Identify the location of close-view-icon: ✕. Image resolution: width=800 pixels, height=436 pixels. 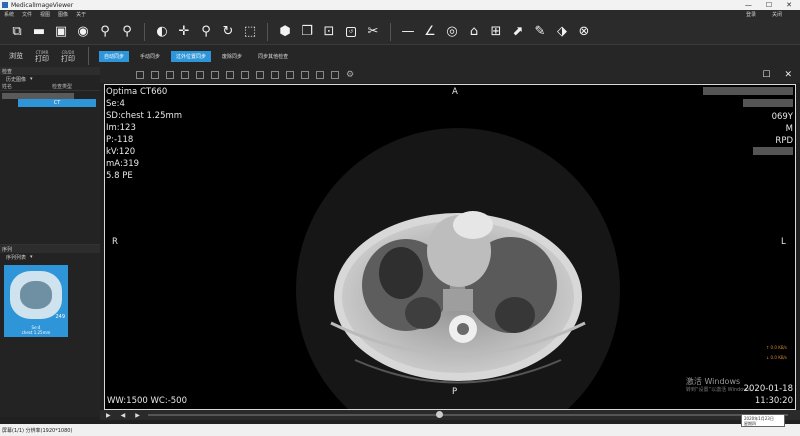
(788, 75).